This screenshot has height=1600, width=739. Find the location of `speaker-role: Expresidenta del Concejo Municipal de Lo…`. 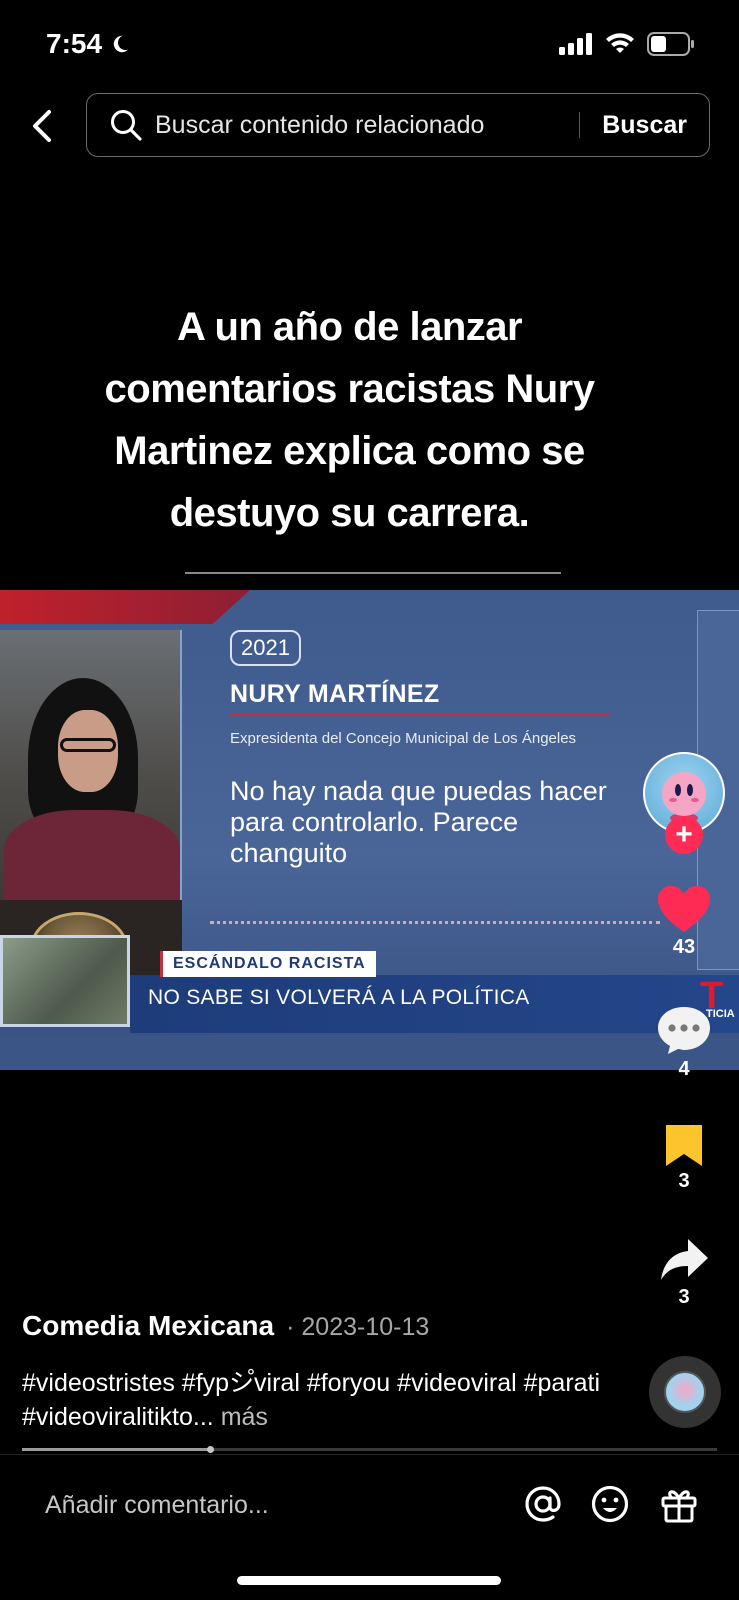

speaker-role: Expresidenta del Concejo Municipal de Lo… is located at coordinates (403, 738).